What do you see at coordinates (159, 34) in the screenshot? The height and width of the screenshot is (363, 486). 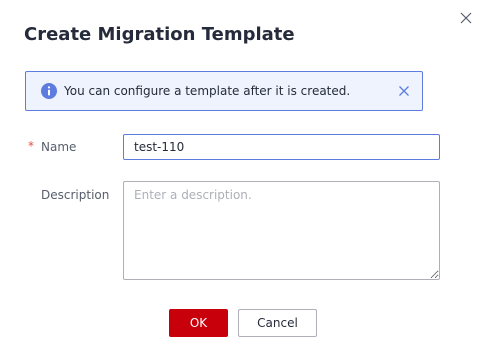 I see `dialog-title: Create Migration Template` at bounding box center [159, 34].